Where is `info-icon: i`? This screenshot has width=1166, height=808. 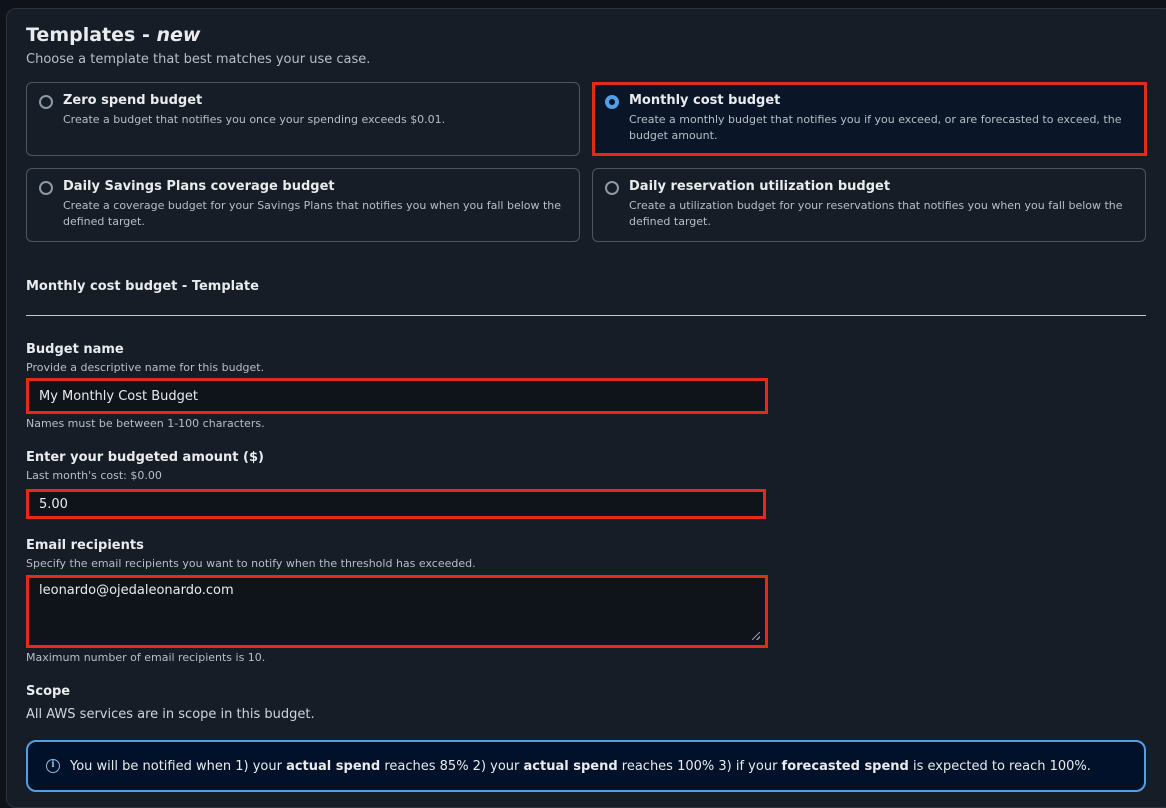 info-icon: i is located at coordinates (53, 766).